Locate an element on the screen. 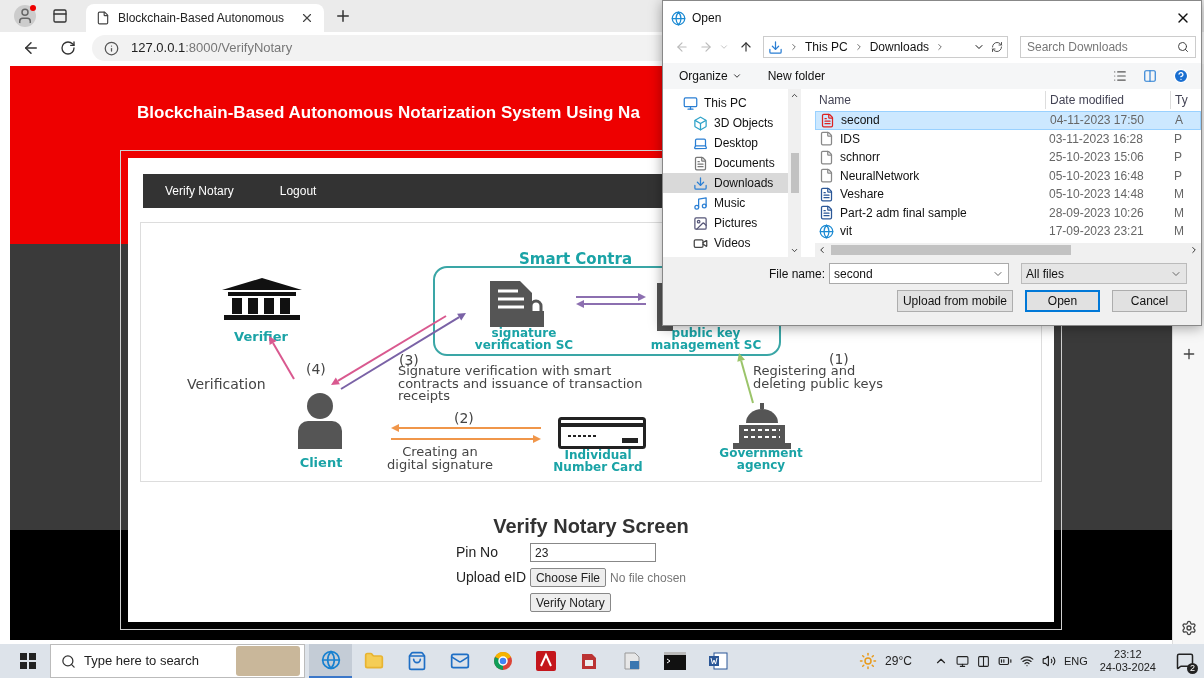  music-note-icon is located at coordinates (700, 203).